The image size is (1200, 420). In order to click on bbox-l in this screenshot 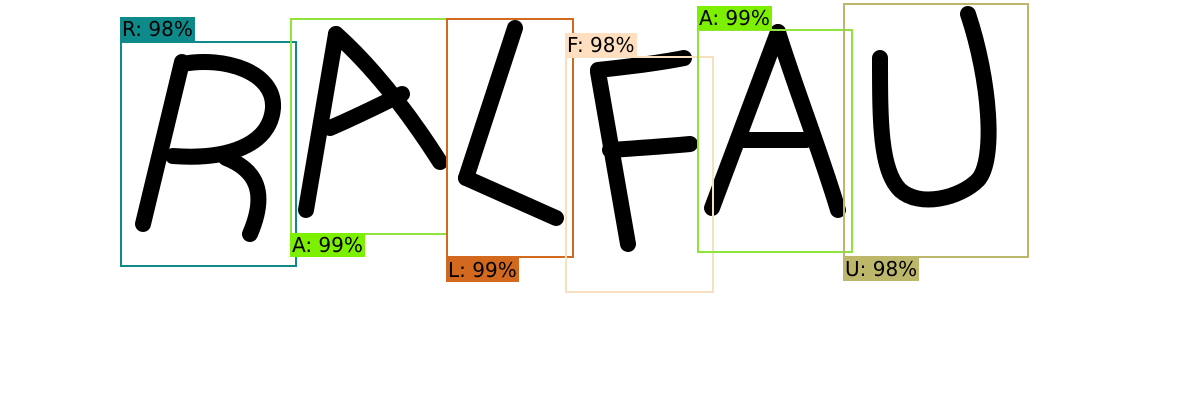, I will do `click(510, 138)`.